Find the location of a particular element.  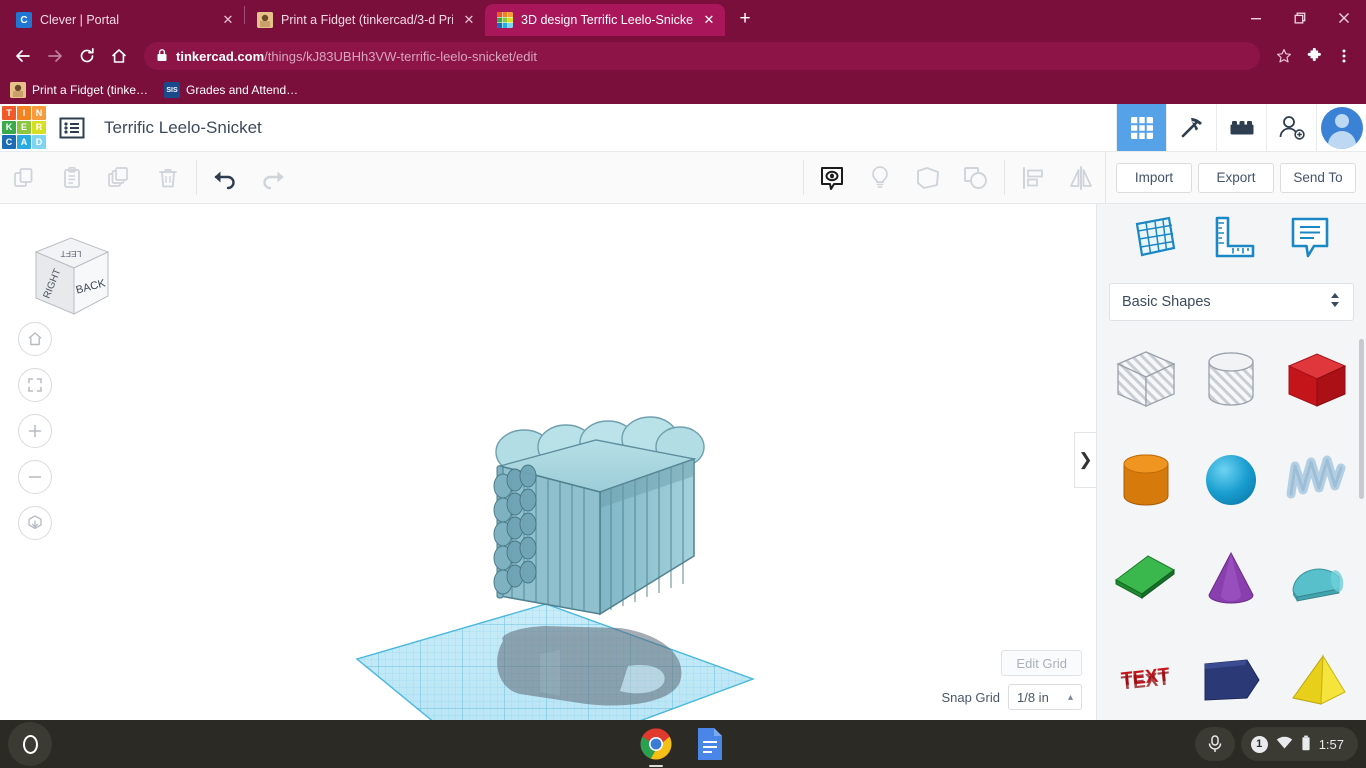

shape-cylinder-hole is located at coordinates (1232, 380).